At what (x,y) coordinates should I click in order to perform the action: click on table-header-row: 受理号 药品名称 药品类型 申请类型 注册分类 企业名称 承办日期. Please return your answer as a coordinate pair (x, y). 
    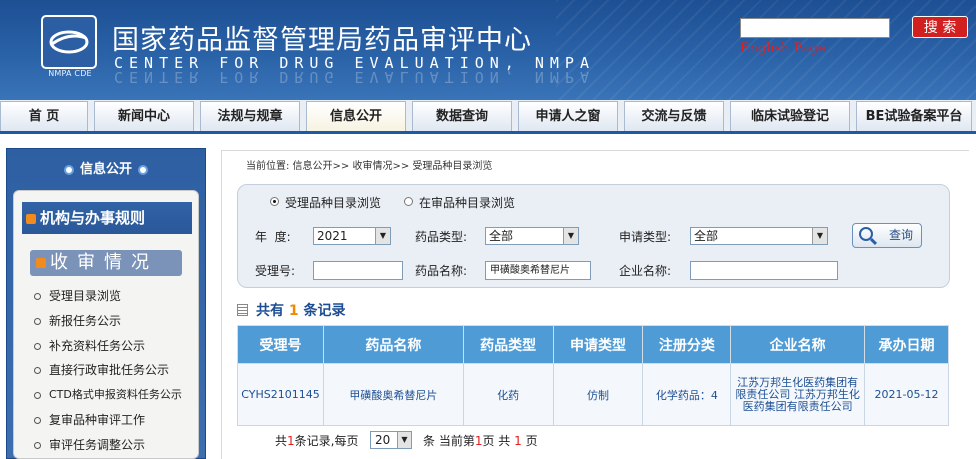
    Looking at the image, I should click on (593, 344).